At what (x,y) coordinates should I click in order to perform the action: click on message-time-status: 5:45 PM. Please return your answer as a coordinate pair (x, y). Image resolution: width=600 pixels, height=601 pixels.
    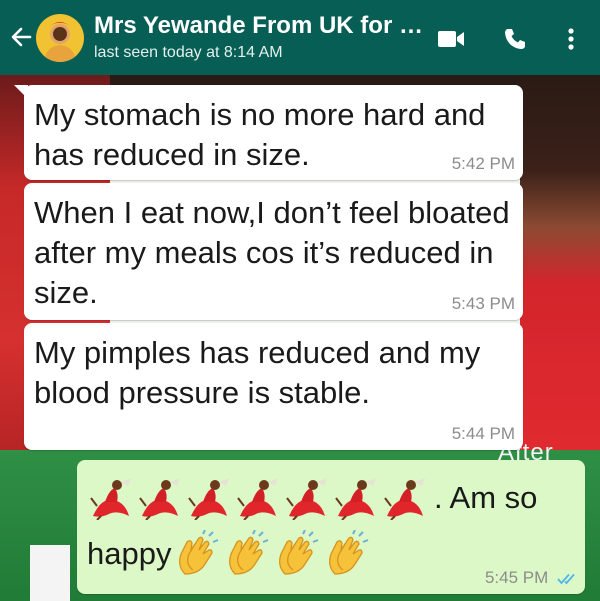
    Looking at the image, I should click on (531, 578).